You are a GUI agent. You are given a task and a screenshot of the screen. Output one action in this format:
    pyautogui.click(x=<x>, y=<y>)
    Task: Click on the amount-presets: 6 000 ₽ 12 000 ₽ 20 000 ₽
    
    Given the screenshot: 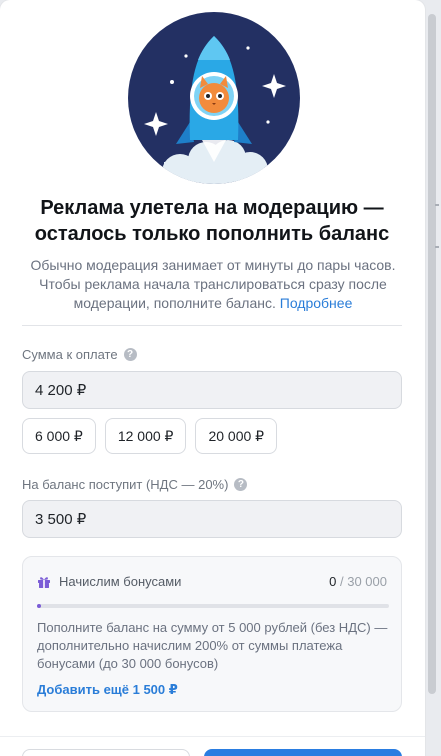 What is the action you would take?
    pyautogui.click(x=150, y=436)
    